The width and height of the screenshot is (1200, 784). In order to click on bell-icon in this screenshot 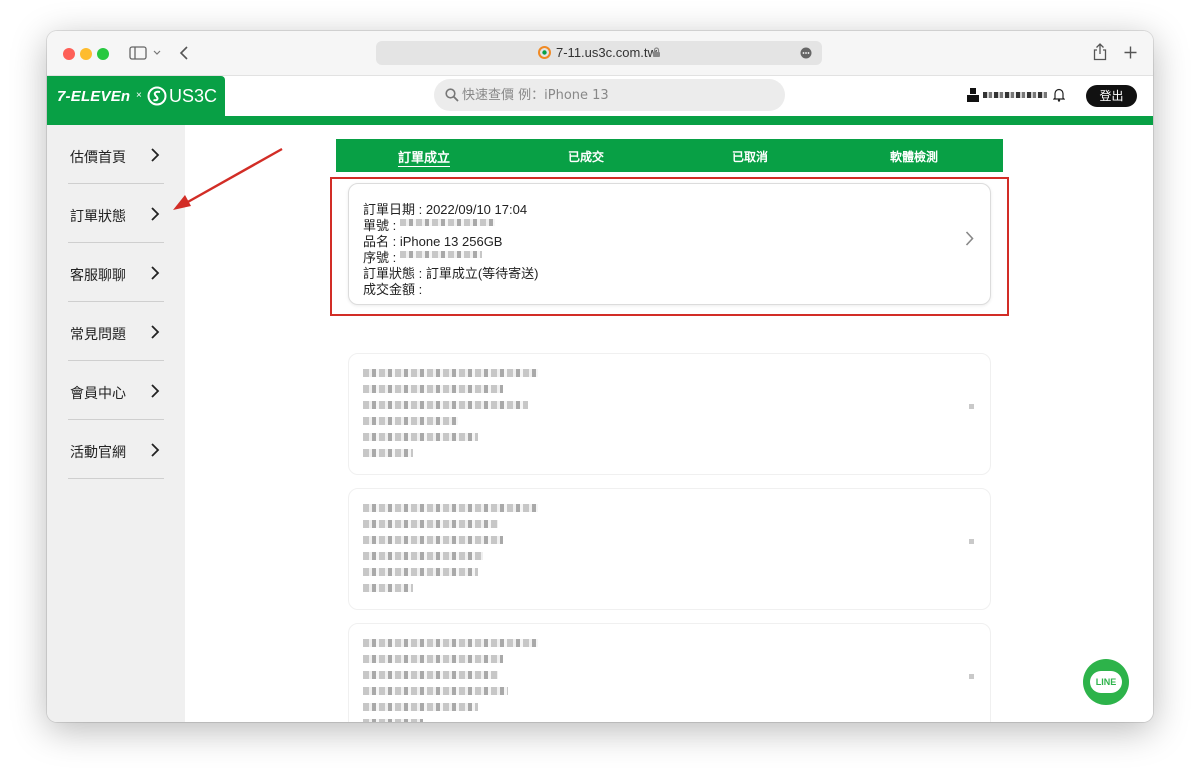, I will do `click(1059, 94)`.